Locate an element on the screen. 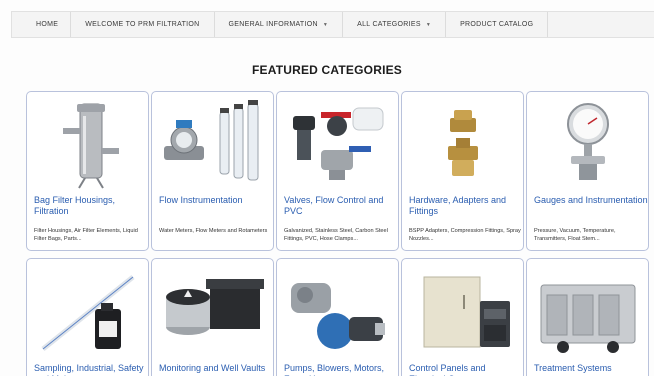 The width and height of the screenshot is (654, 376). pressure-gauge-image is located at coordinates (588, 141).